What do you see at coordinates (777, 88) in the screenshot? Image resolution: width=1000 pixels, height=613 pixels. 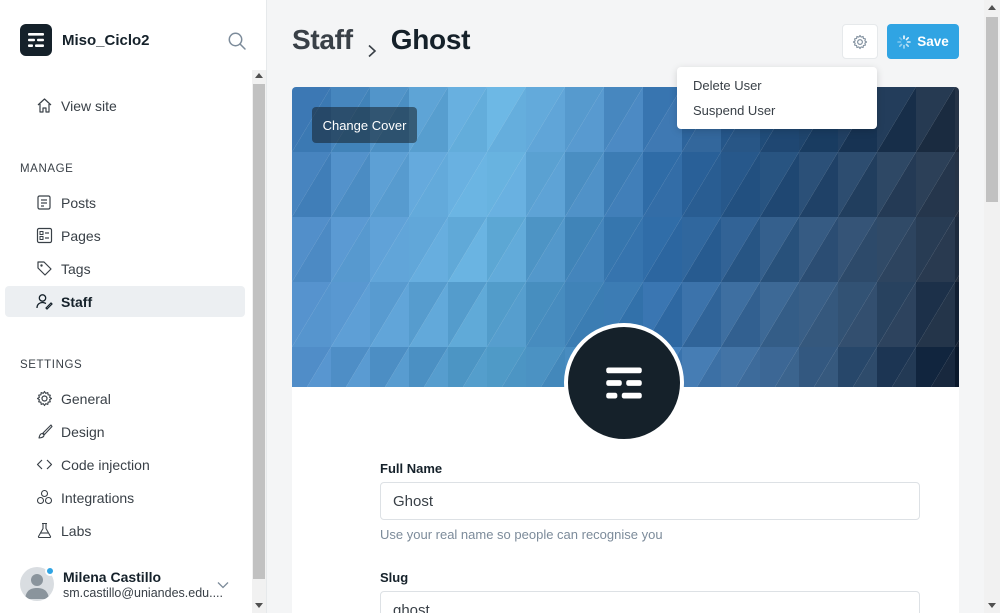 I see `delete-user-menu-item: Delete User` at bounding box center [777, 88].